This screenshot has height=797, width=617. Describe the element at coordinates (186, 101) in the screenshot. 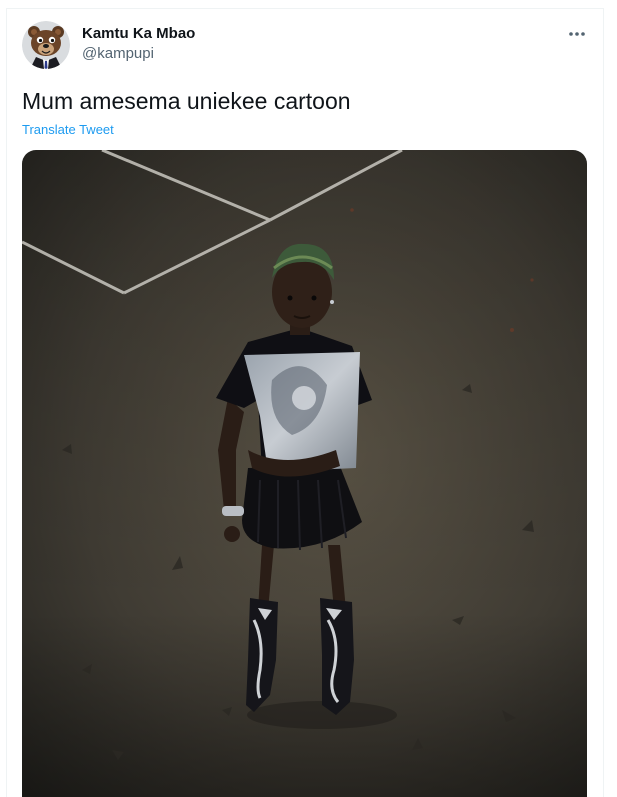

I see `tweet-text: Mum amesema uniekee cartoon` at that location.